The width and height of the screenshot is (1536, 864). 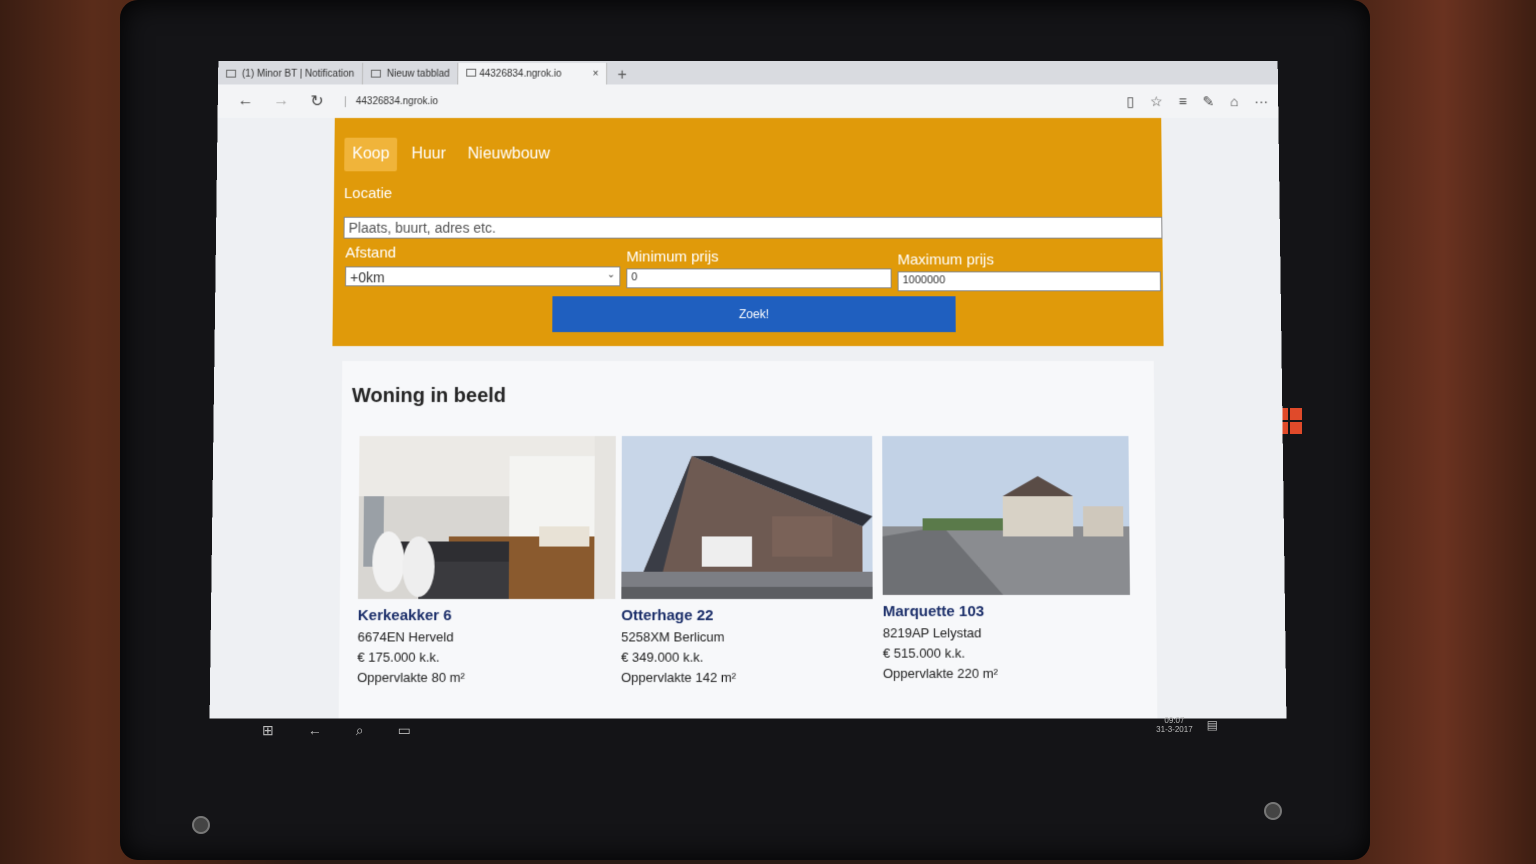 I want to click on forward-button: →, so click(x=281, y=101).